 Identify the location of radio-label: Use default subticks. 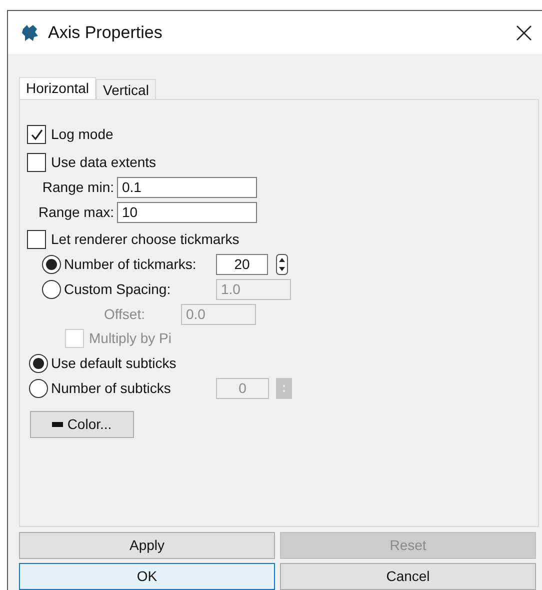
(113, 363).